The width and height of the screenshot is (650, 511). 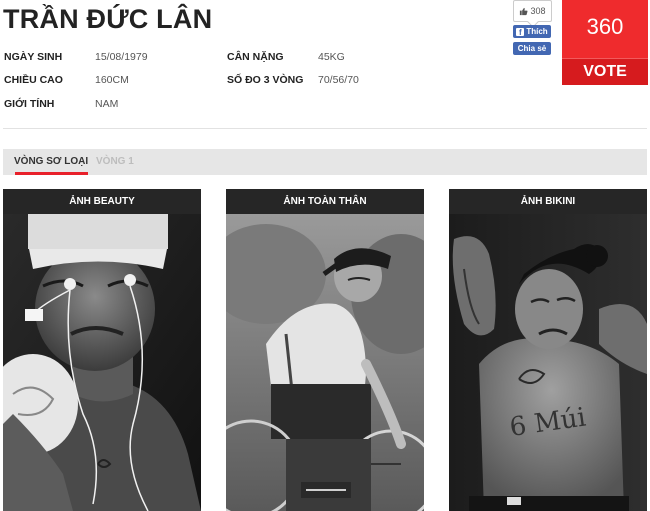 I want to click on tab-round-1: VÒNG 1, so click(x=115, y=162).